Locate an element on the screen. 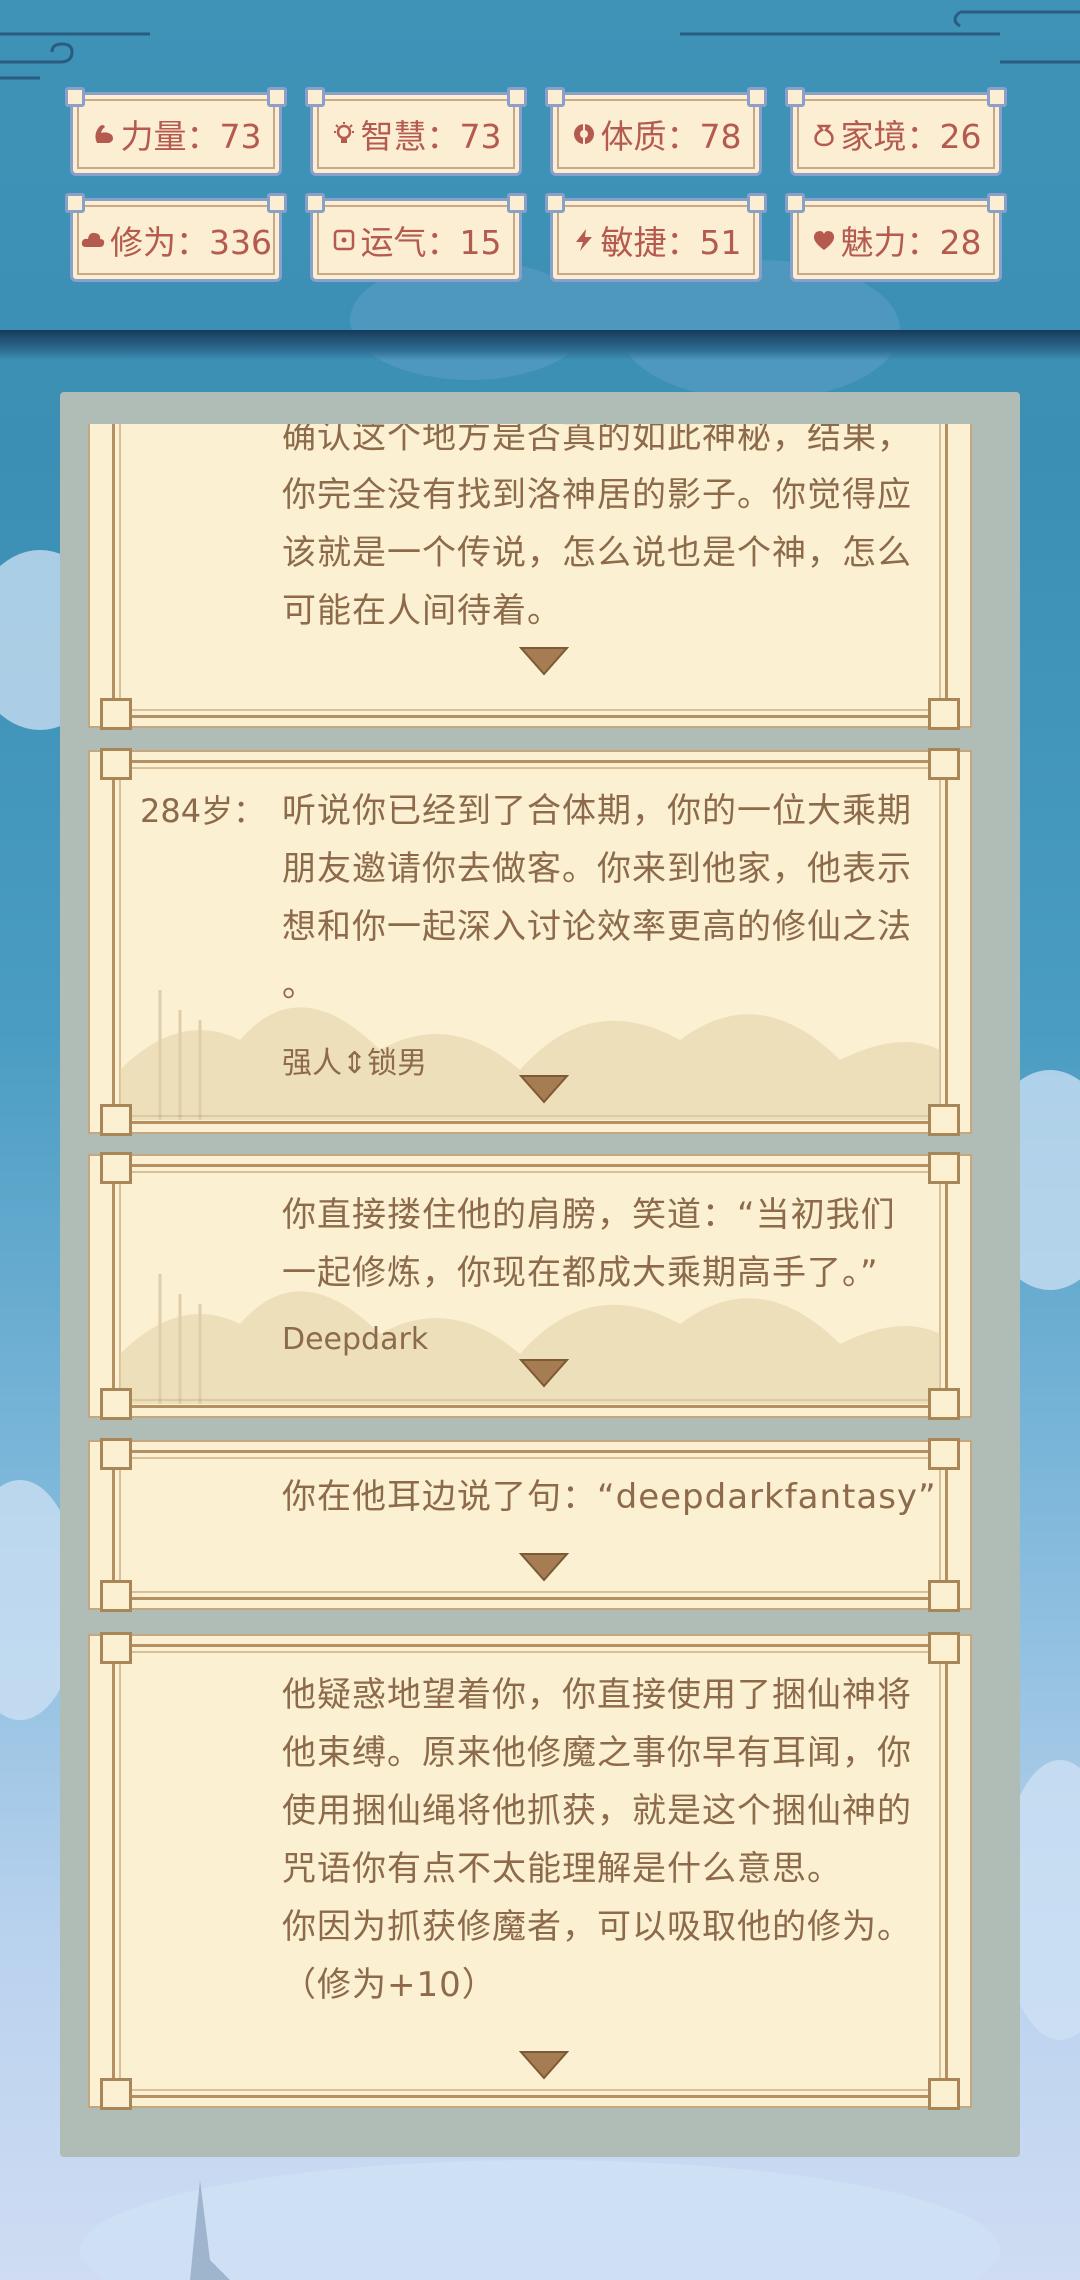 Image resolution: width=1080 pixels, height=2280 pixels. event-line: 可能在人间待着。 is located at coordinates (422, 611).